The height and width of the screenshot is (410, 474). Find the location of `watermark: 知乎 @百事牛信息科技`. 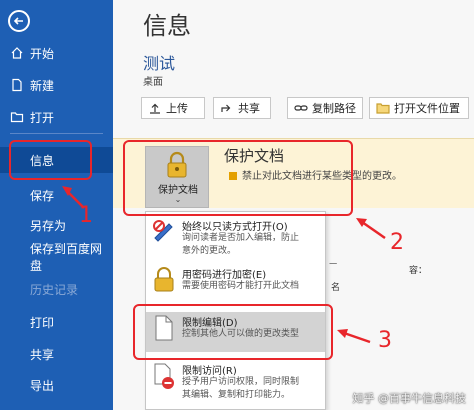

watermark: 知乎 @百事牛信息科技 is located at coordinates (409, 398).